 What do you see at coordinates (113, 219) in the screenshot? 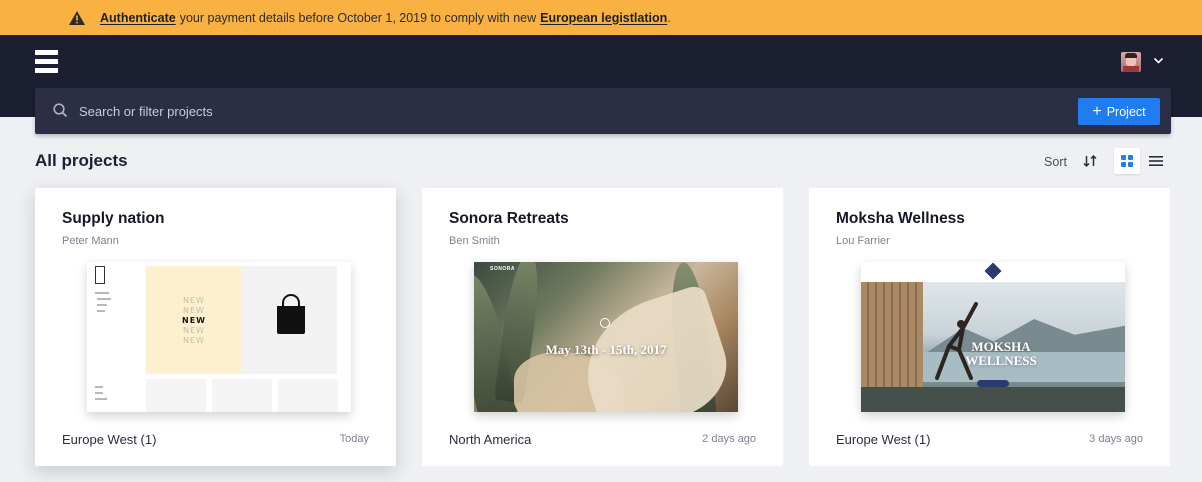
I see `project-title: Supply nation` at bounding box center [113, 219].